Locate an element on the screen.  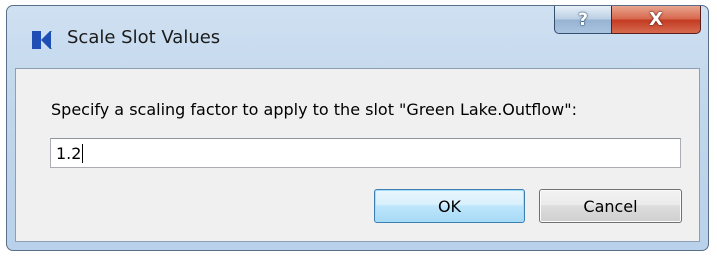
riverware-logo-icon is located at coordinates (42, 40).